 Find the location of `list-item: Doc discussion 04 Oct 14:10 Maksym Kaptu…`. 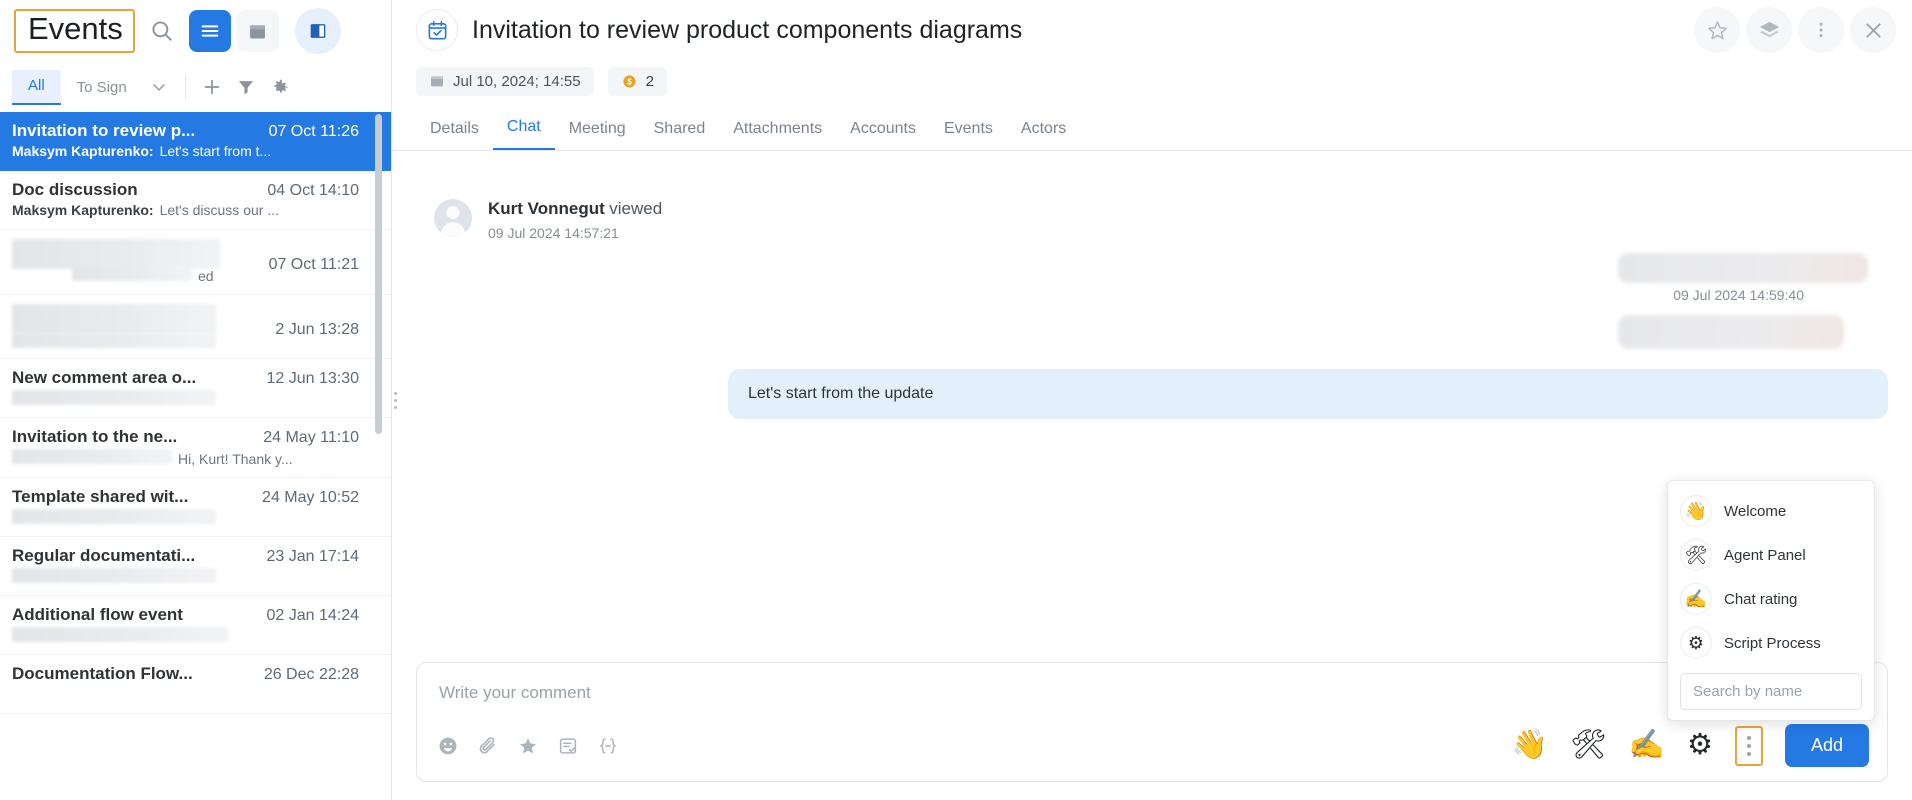

list-item: Doc discussion 04 Oct 14:10 Maksym Kaptu… is located at coordinates (195, 200).